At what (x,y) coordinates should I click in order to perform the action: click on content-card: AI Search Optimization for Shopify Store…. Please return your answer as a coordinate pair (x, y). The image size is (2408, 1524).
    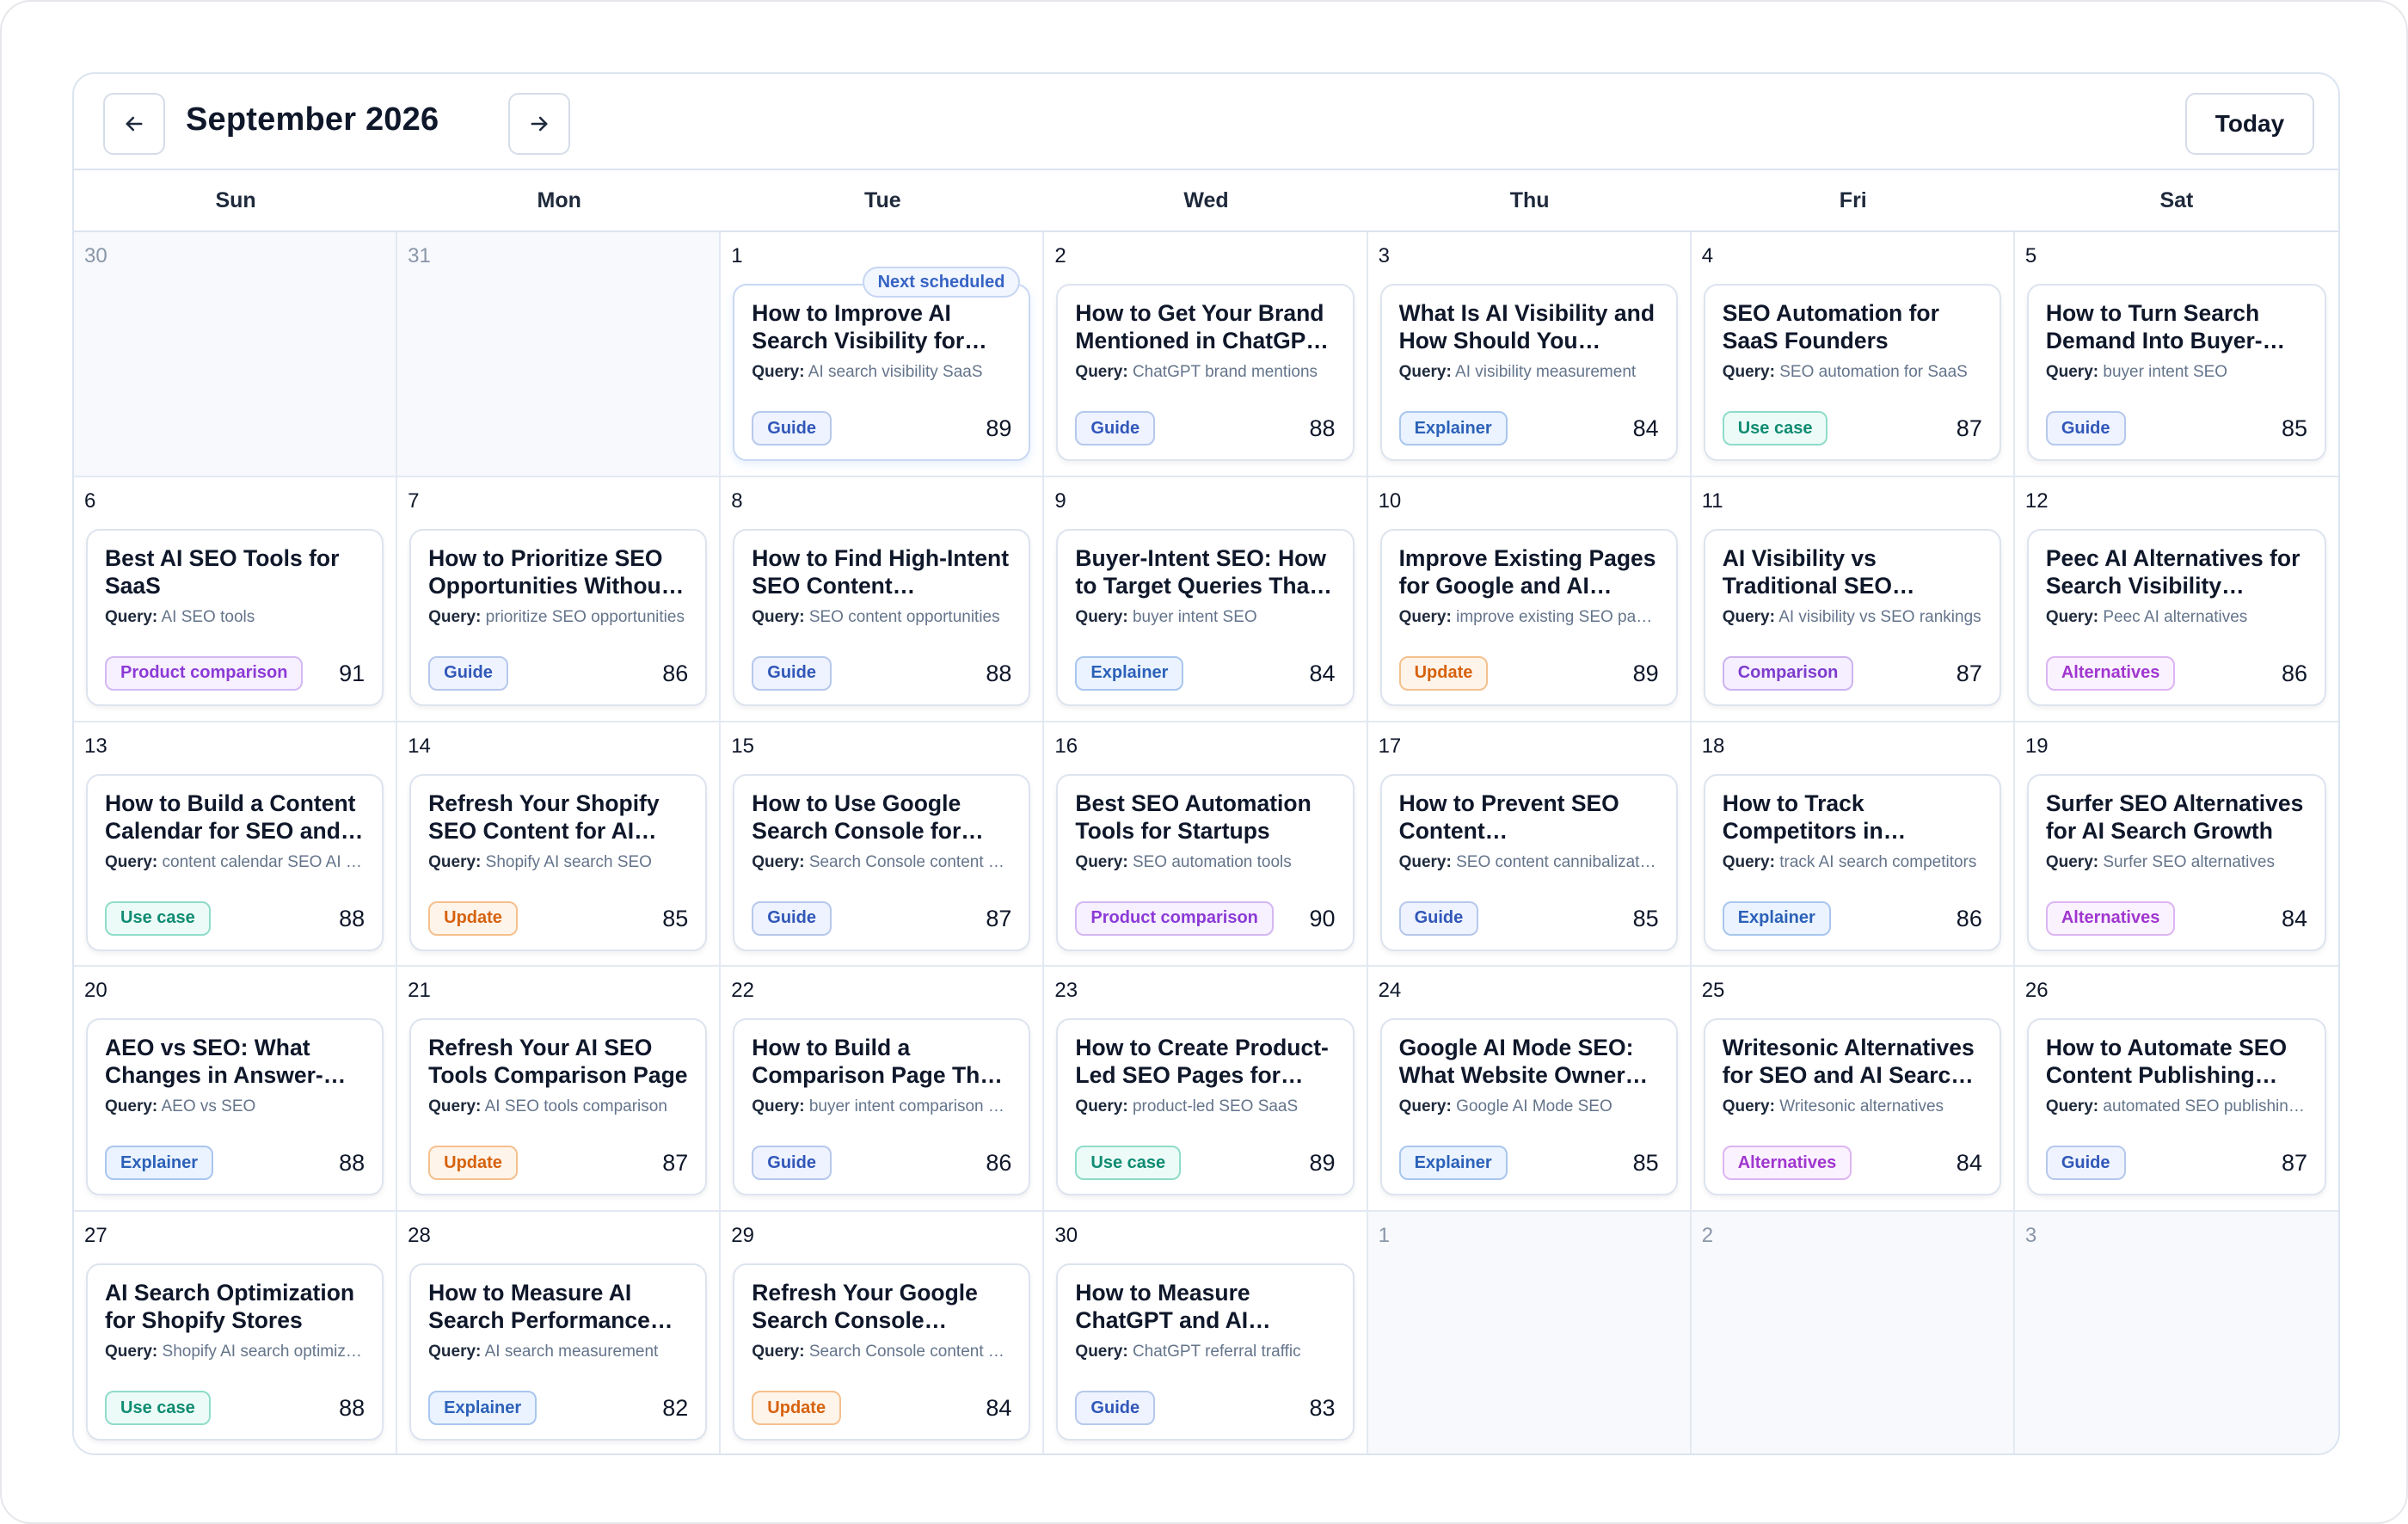
    Looking at the image, I should click on (235, 1352).